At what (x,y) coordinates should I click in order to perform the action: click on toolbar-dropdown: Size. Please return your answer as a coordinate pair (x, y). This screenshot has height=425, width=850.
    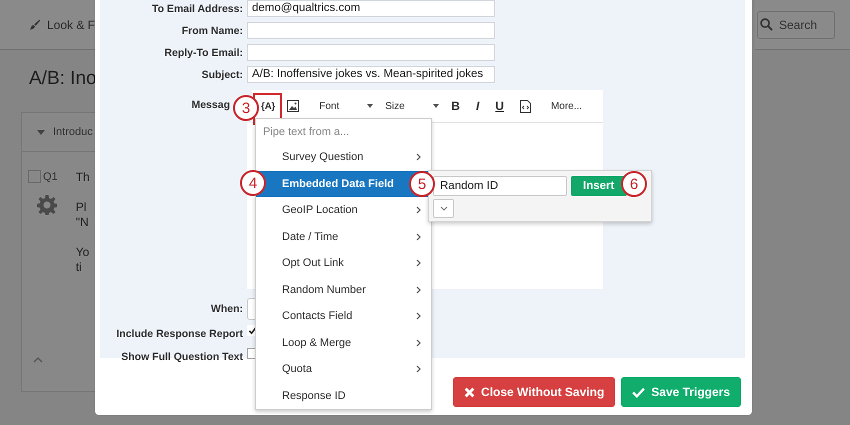
    Looking at the image, I should click on (412, 106).